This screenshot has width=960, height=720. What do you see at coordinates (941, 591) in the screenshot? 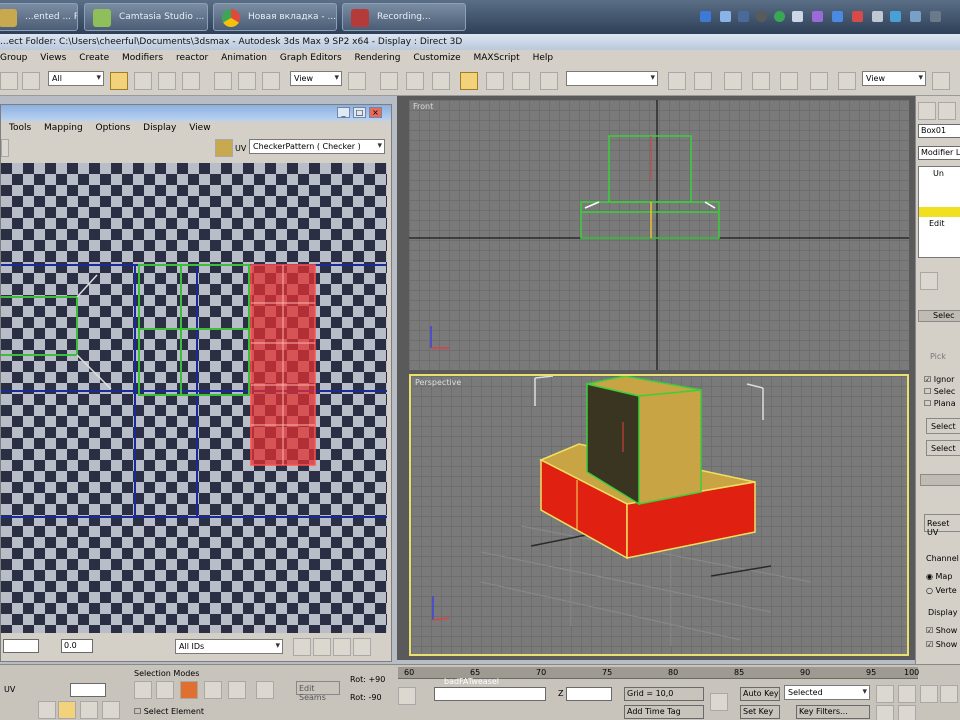
I see `radio-vertex: ○ Verte` at bounding box center [941, 591].